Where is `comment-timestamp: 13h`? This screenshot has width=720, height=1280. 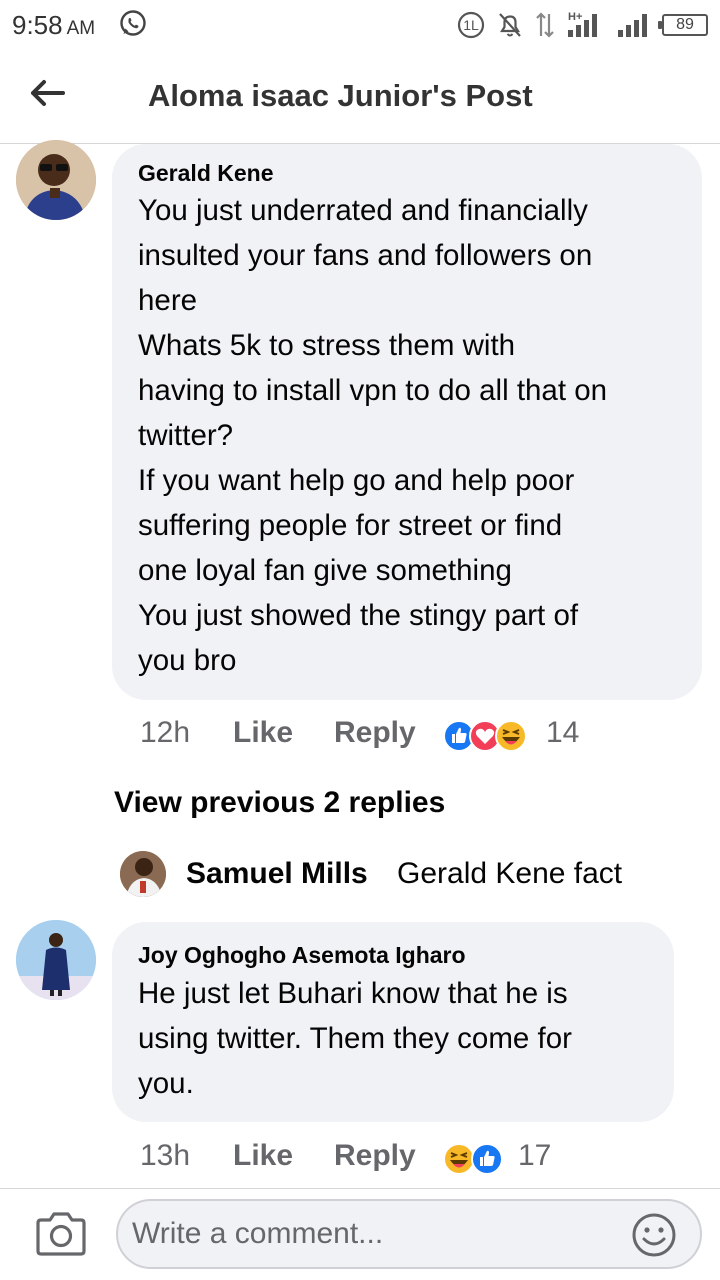
comment-timestamp: 13h is located at coordinates (165, 1156).